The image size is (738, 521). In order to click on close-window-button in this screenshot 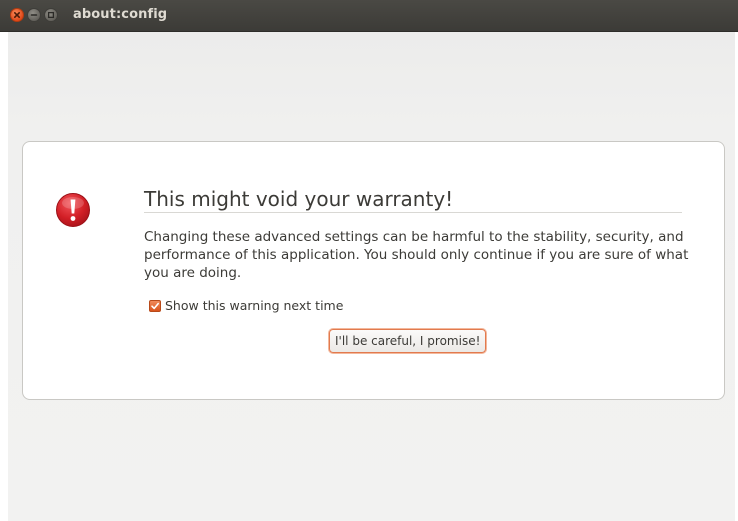, I will do `click(17, 15)`.